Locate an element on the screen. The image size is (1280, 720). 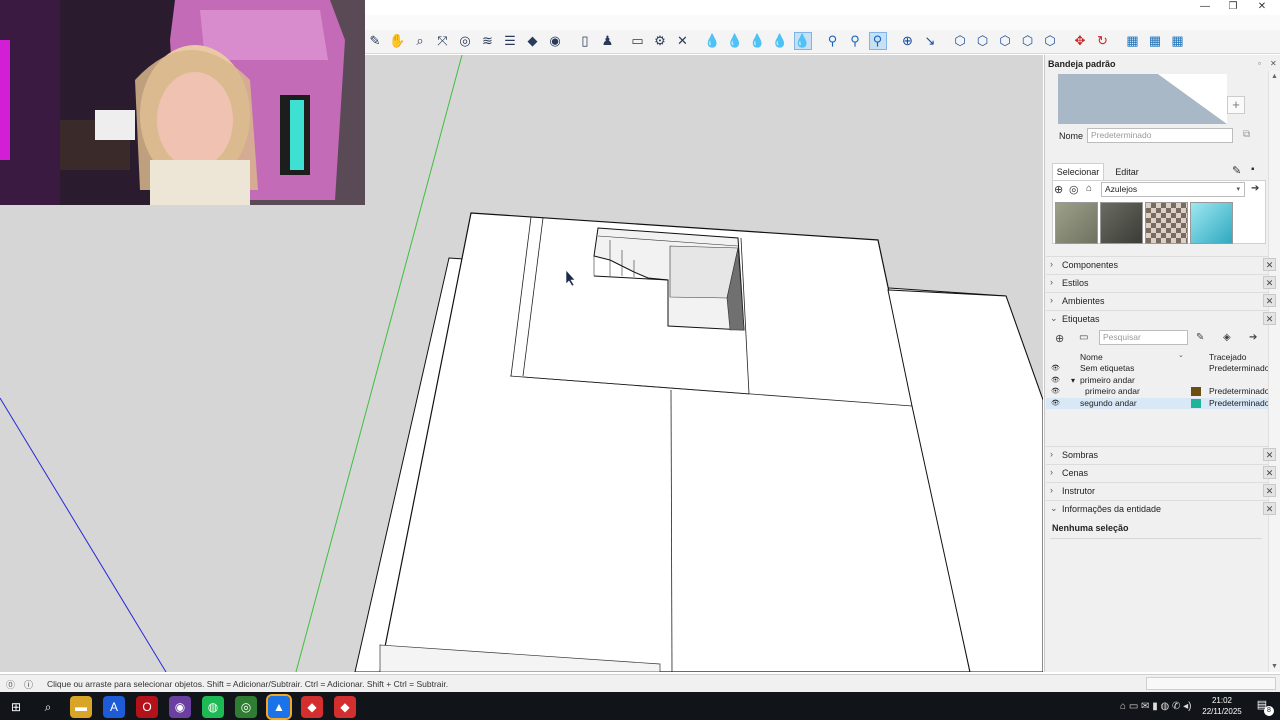
tray-close-icon: ✕ is located at coordinates (1273, 63).